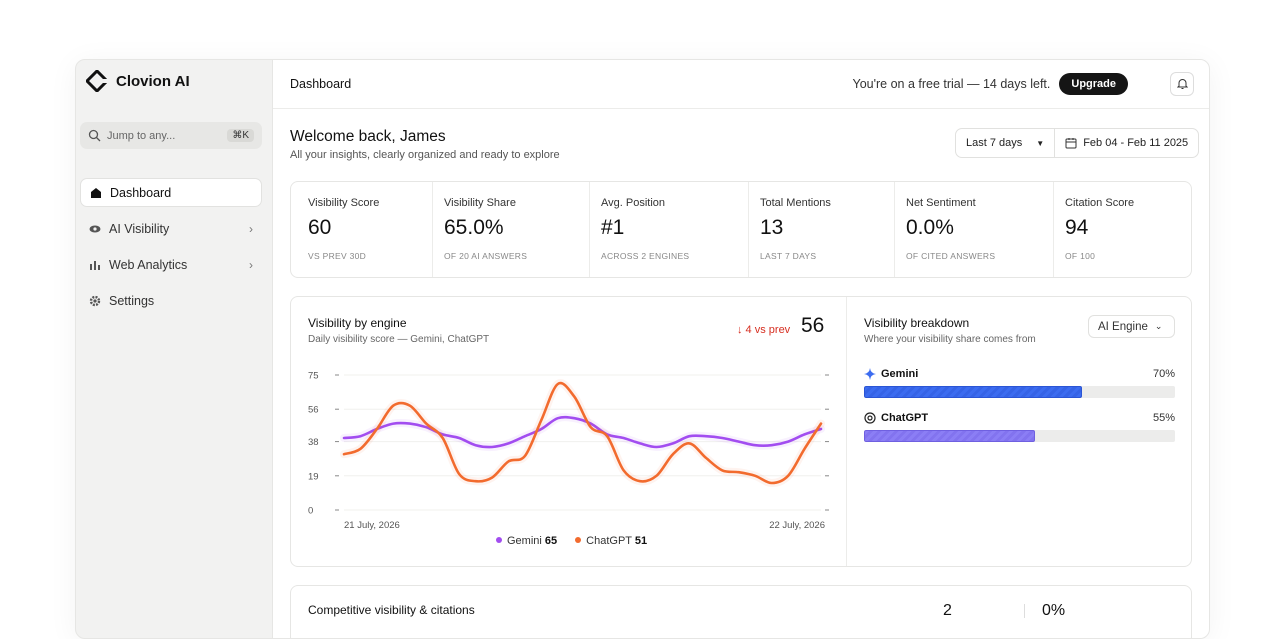 Image resolution: width=1287 pixels, height=639 pixels. What do you see at coordinates (153, 81) in the screenshot?
I see `app-name: Clovion AI` at bounding box center [153, 81].